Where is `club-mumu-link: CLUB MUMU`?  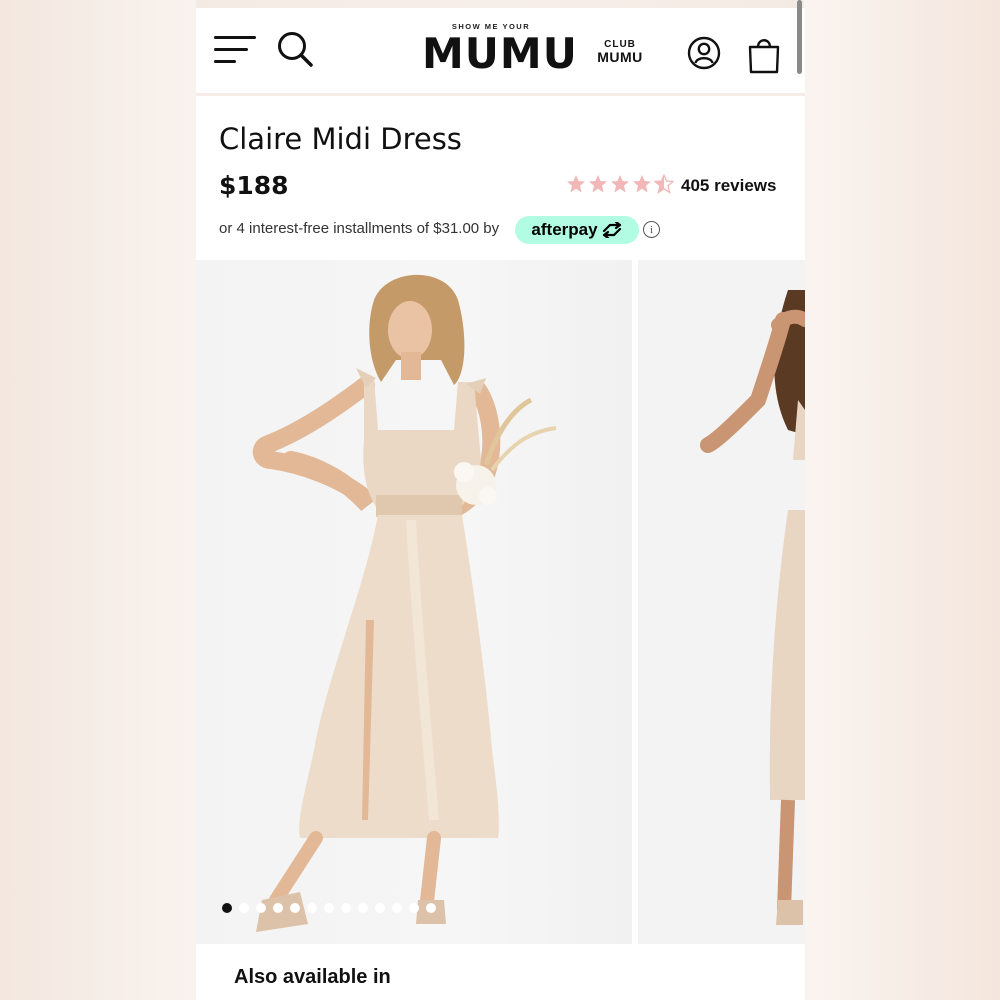
club-mumu-link: CLUB MUMU is located at coordinates (620, 51).